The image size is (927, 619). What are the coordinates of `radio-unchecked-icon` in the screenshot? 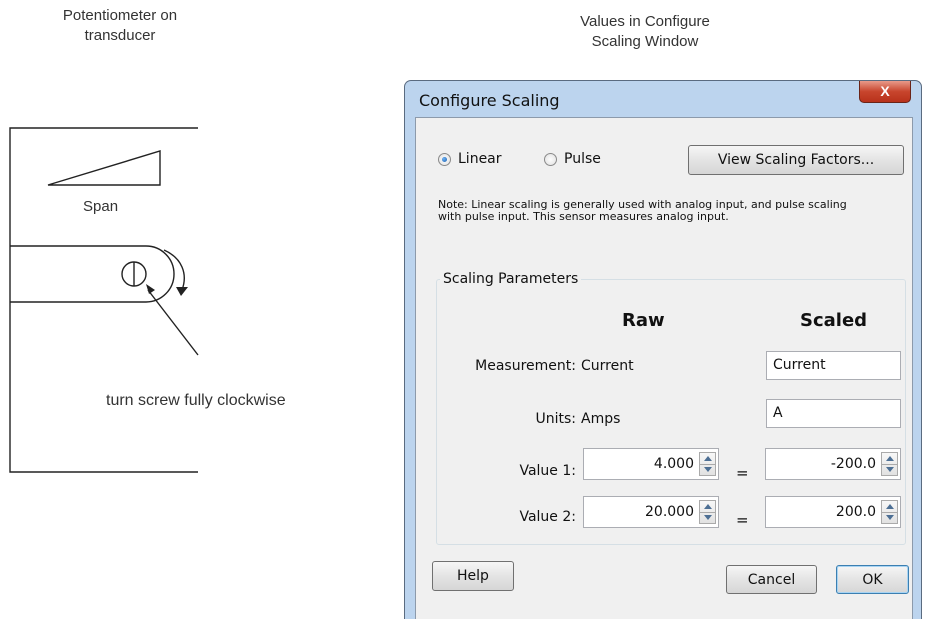 It's located at (550, 159).